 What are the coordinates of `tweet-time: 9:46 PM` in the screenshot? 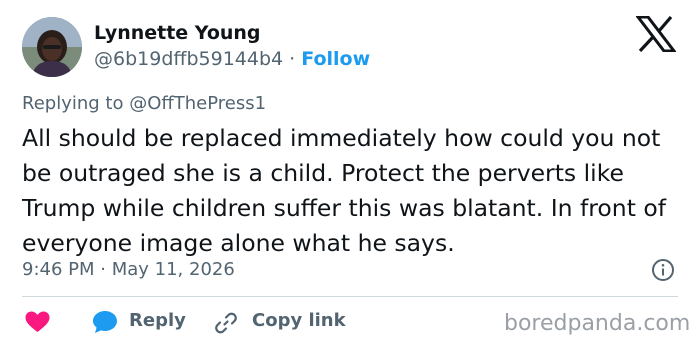 It's located at (58, 269).